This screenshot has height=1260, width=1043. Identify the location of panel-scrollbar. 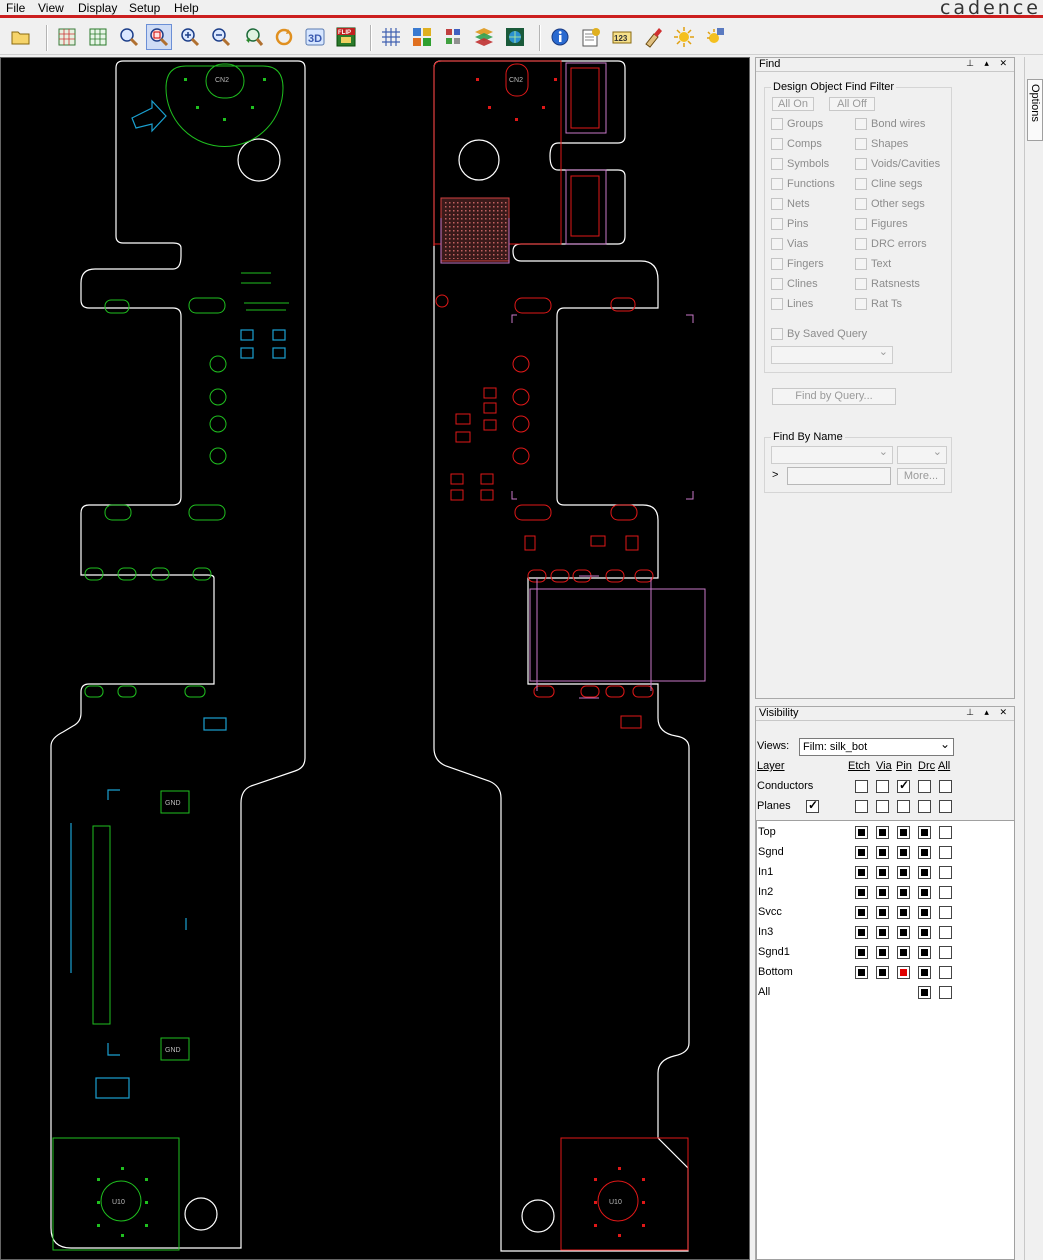
(1019, 980).